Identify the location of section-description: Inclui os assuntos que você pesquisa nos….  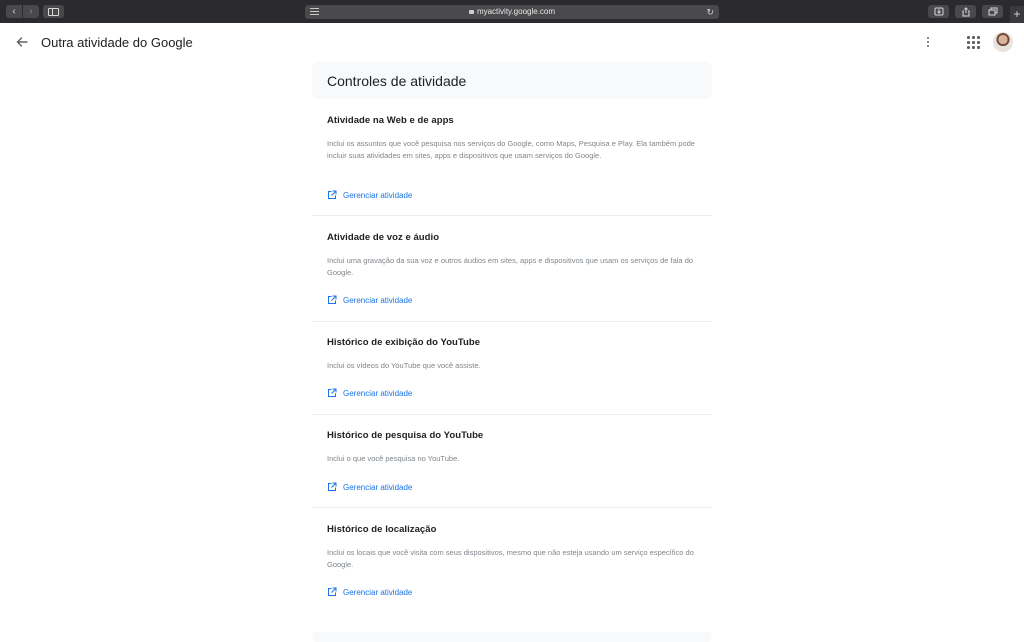
(511, 149).